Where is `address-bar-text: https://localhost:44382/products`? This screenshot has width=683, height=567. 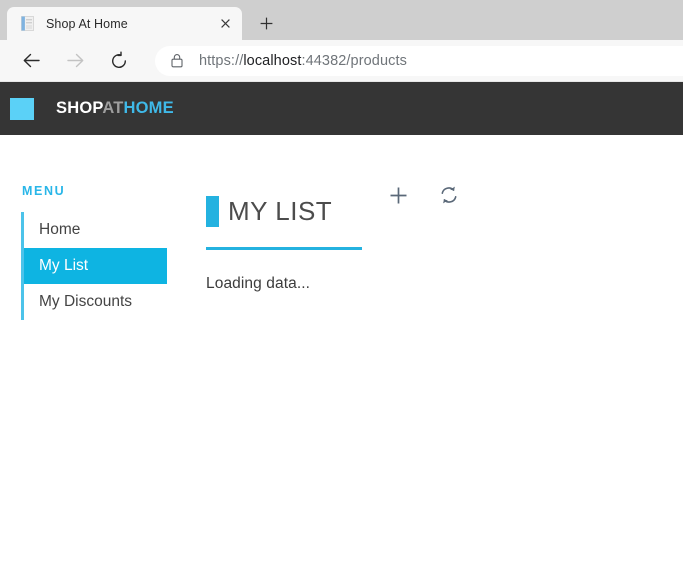 address-bar-text: https://localhost:44382/products is located at coordinates (303, 61).